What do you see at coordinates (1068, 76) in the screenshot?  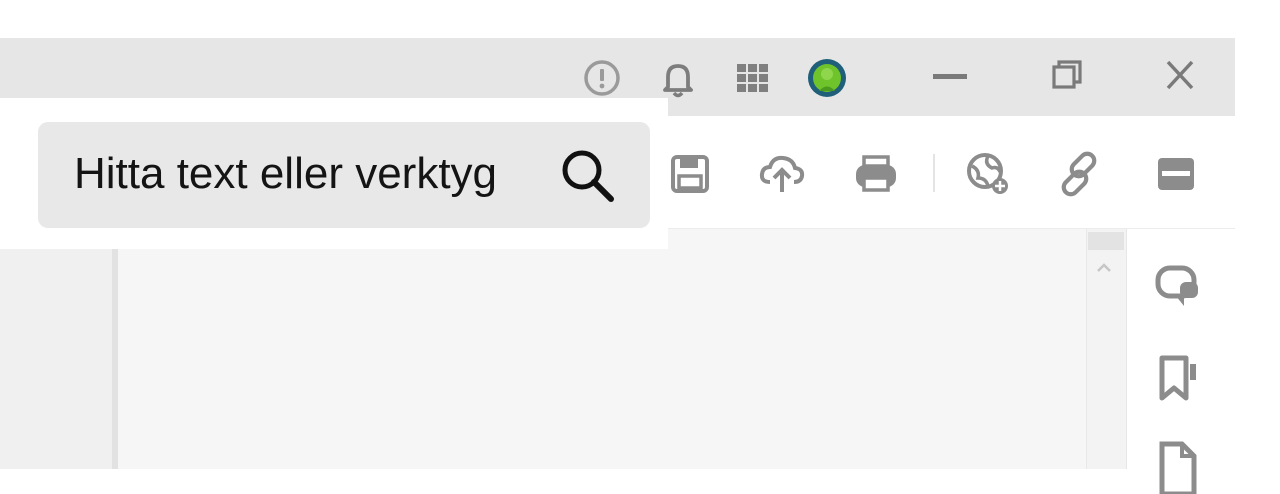 I see `restore-icon` at bounding box center [1068, 76].